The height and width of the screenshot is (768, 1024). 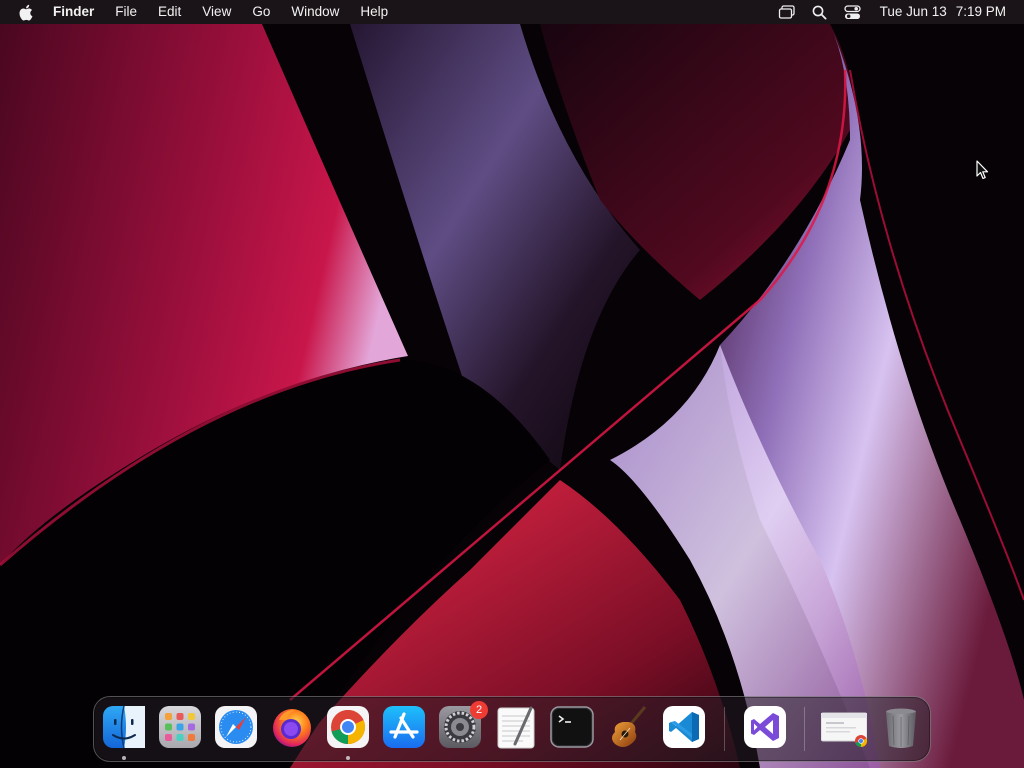 I want to click on terminal-icon, so click(x=572, y=727).